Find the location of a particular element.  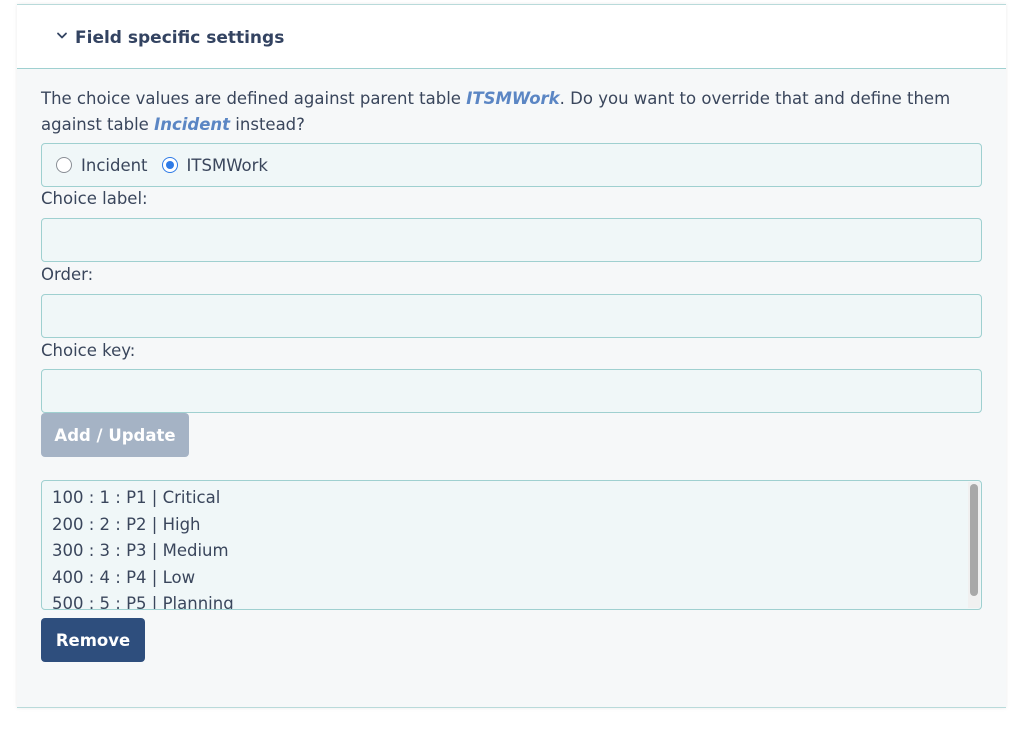

radio-button-itsmwork is located at coordinates (169, 165).